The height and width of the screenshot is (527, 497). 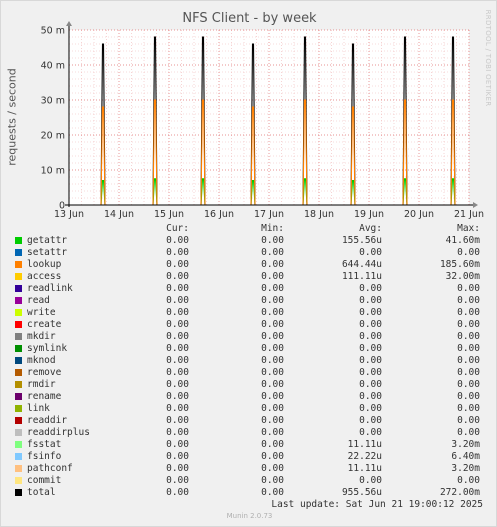 What do you see at coordinates (249, 325) in the screenshot?
I see `legend-row-create: create 0.00 0.00 0.00 0.00` at bounding box center [249, 325].